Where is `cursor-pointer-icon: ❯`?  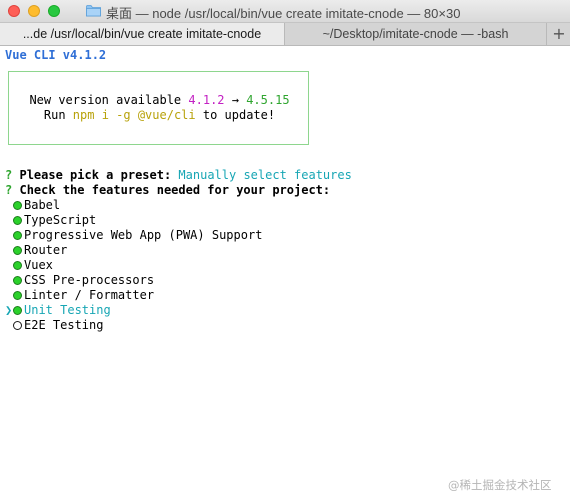 cursor-pointer-icon: ❯ is located at coordinates (9, 310).